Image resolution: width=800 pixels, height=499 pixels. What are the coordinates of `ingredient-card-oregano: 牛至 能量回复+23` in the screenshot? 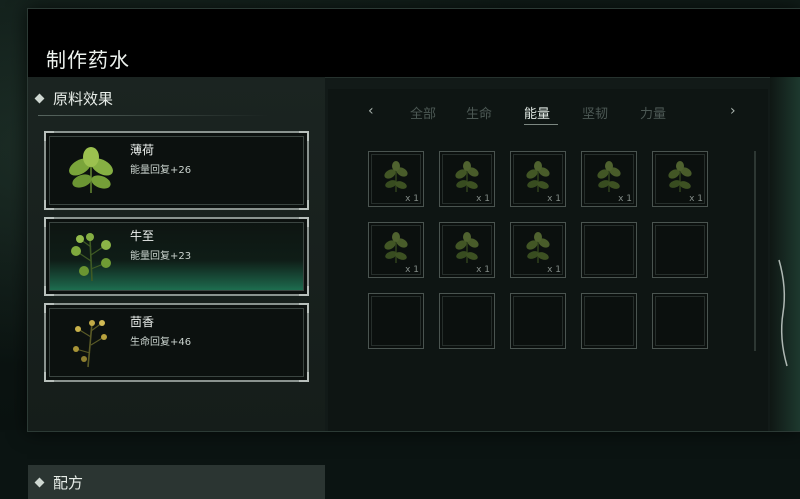 It's located at (176, 256).